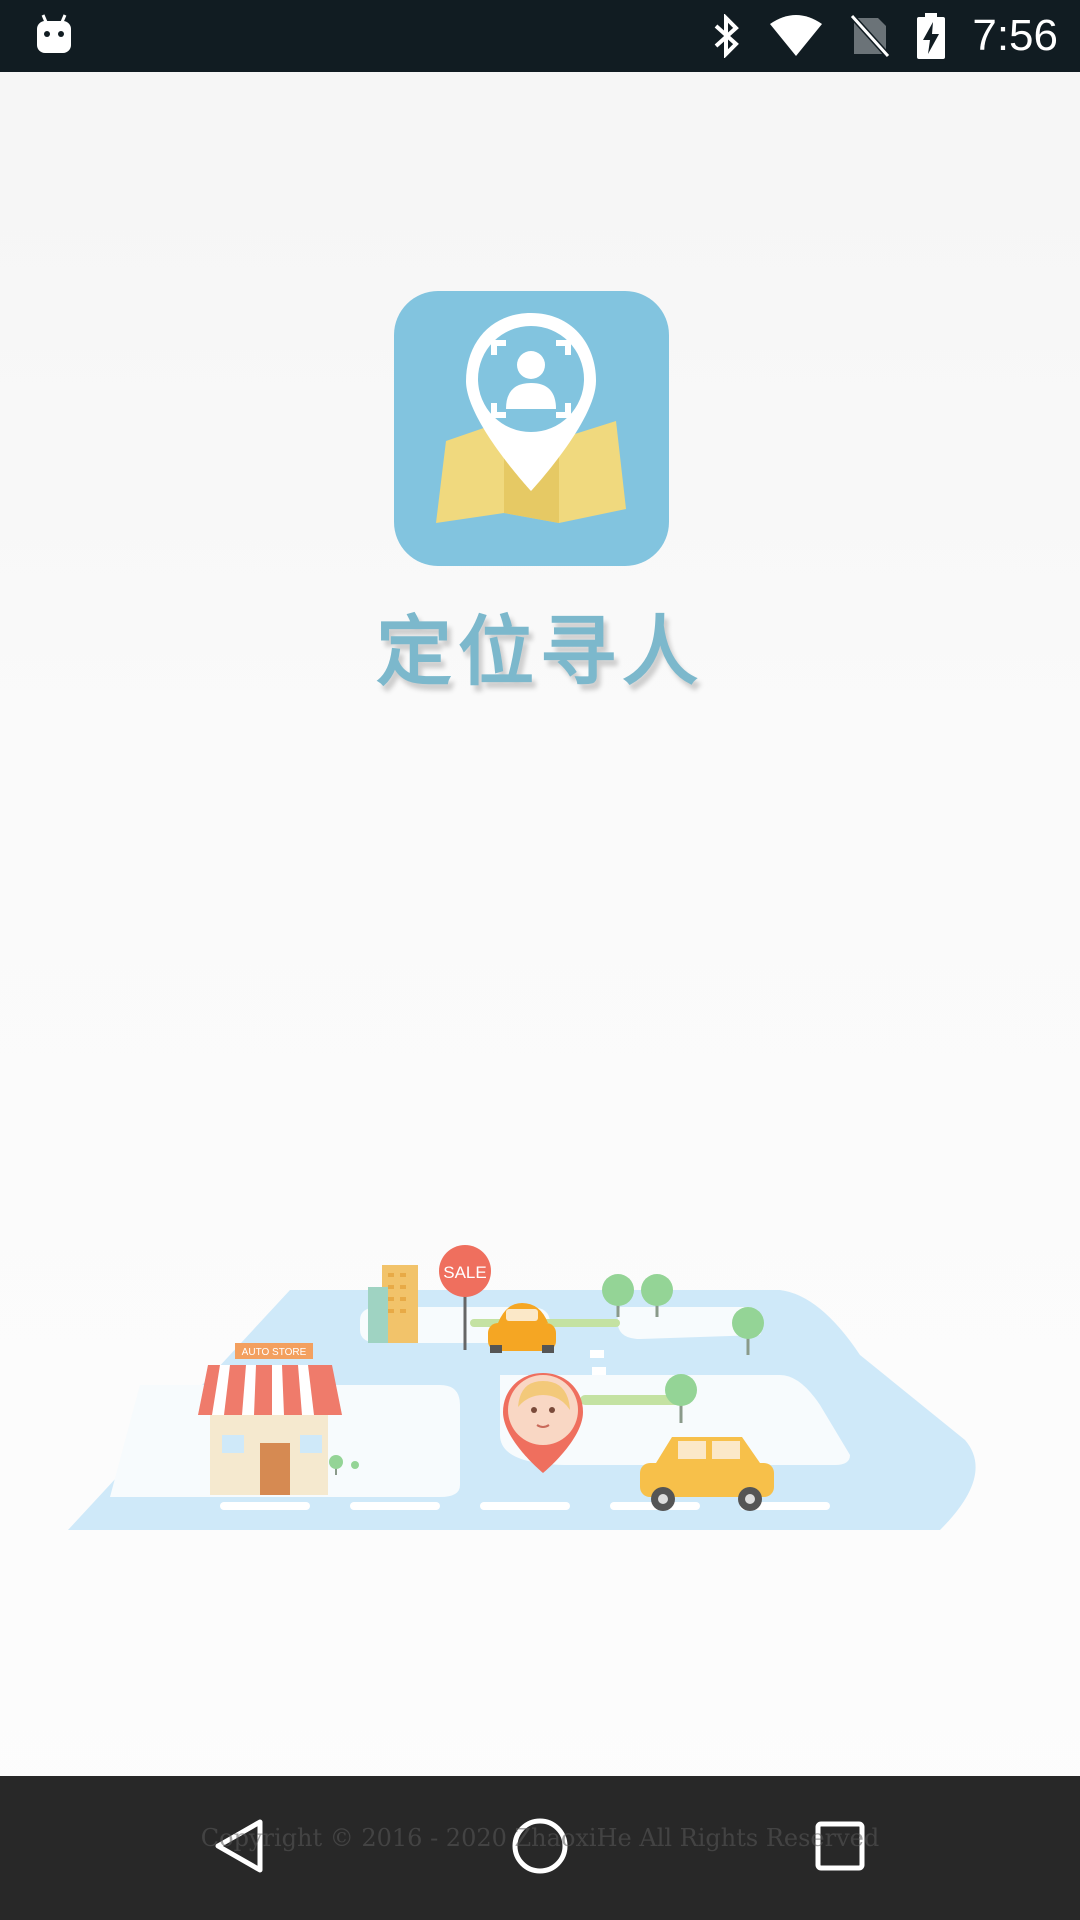  Describe the element at coordinates (796, 36) in the screenshot. I see `wifi-icon` at that location.